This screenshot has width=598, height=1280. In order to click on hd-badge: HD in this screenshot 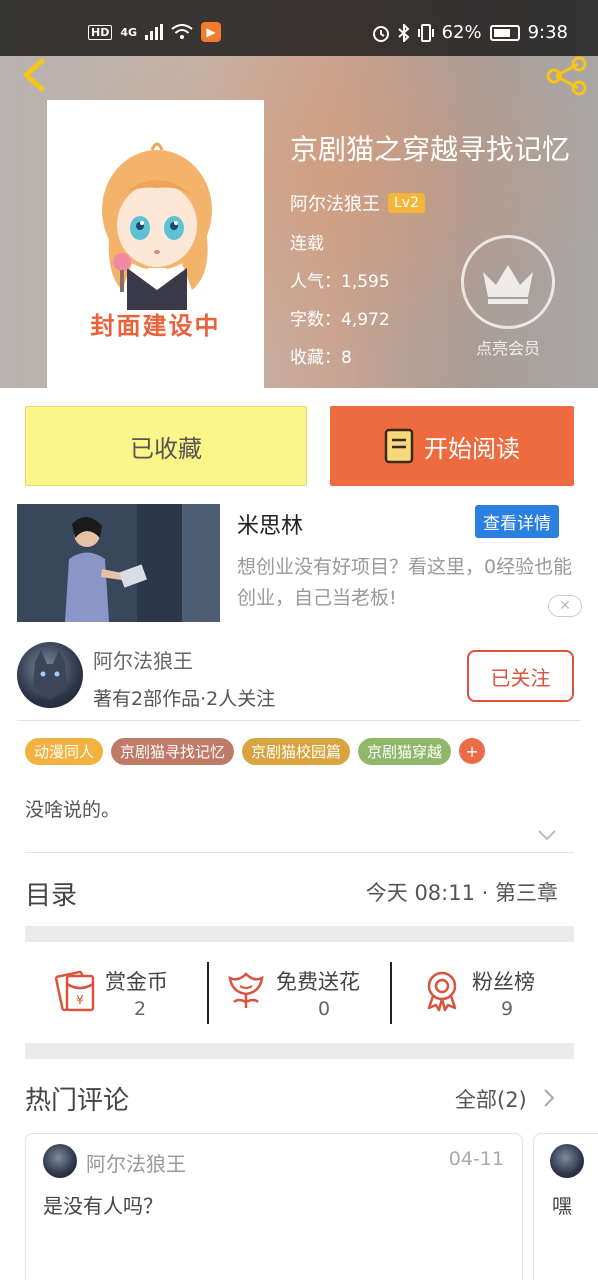, I will do `click(100, 32)`.